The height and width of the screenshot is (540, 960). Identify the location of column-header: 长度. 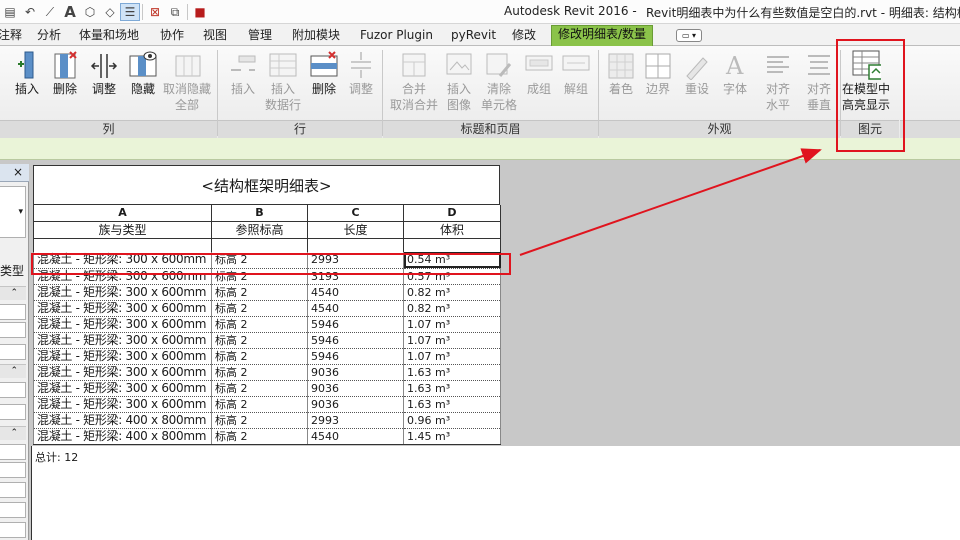
(355, 230).